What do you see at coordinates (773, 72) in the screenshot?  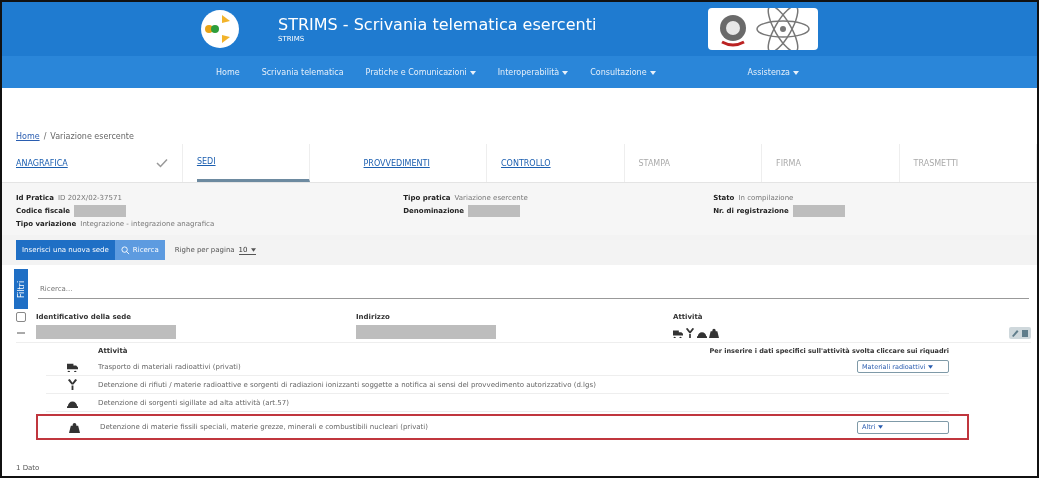 I see `nav-item: Assistenza` at bounding box center [773, 72].